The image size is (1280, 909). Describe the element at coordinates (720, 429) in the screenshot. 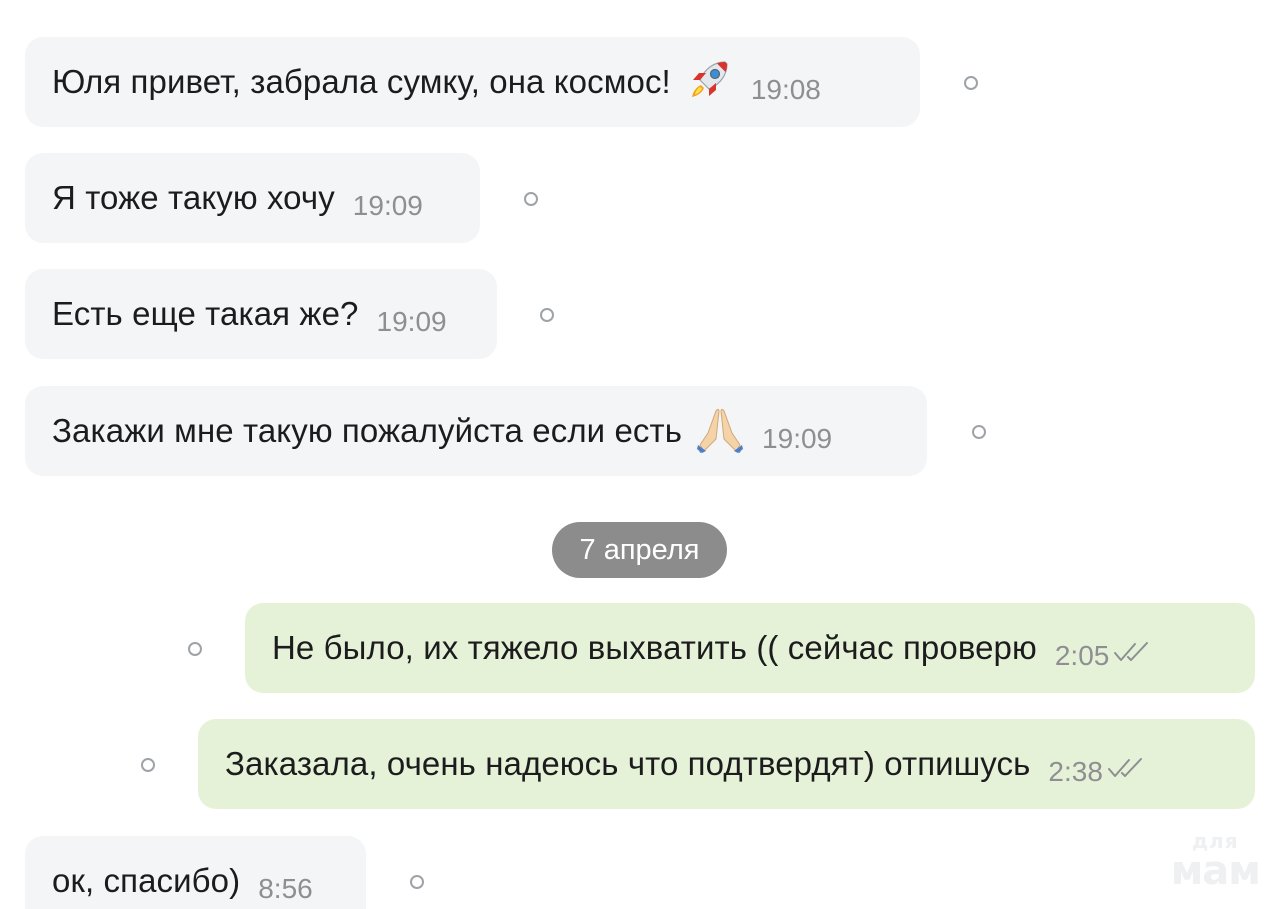

I see `folded-hands-icon` at that location.